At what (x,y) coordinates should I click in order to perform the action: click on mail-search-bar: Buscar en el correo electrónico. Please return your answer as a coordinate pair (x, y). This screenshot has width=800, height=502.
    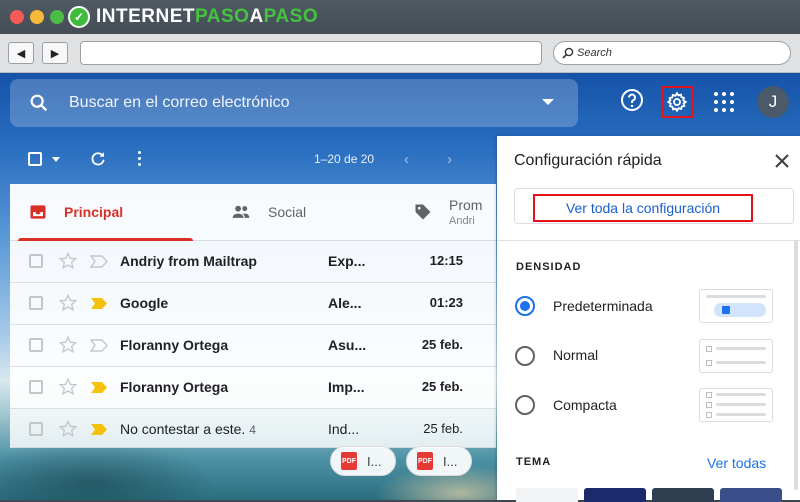
    Looking at the image, I should click on (294, 103).